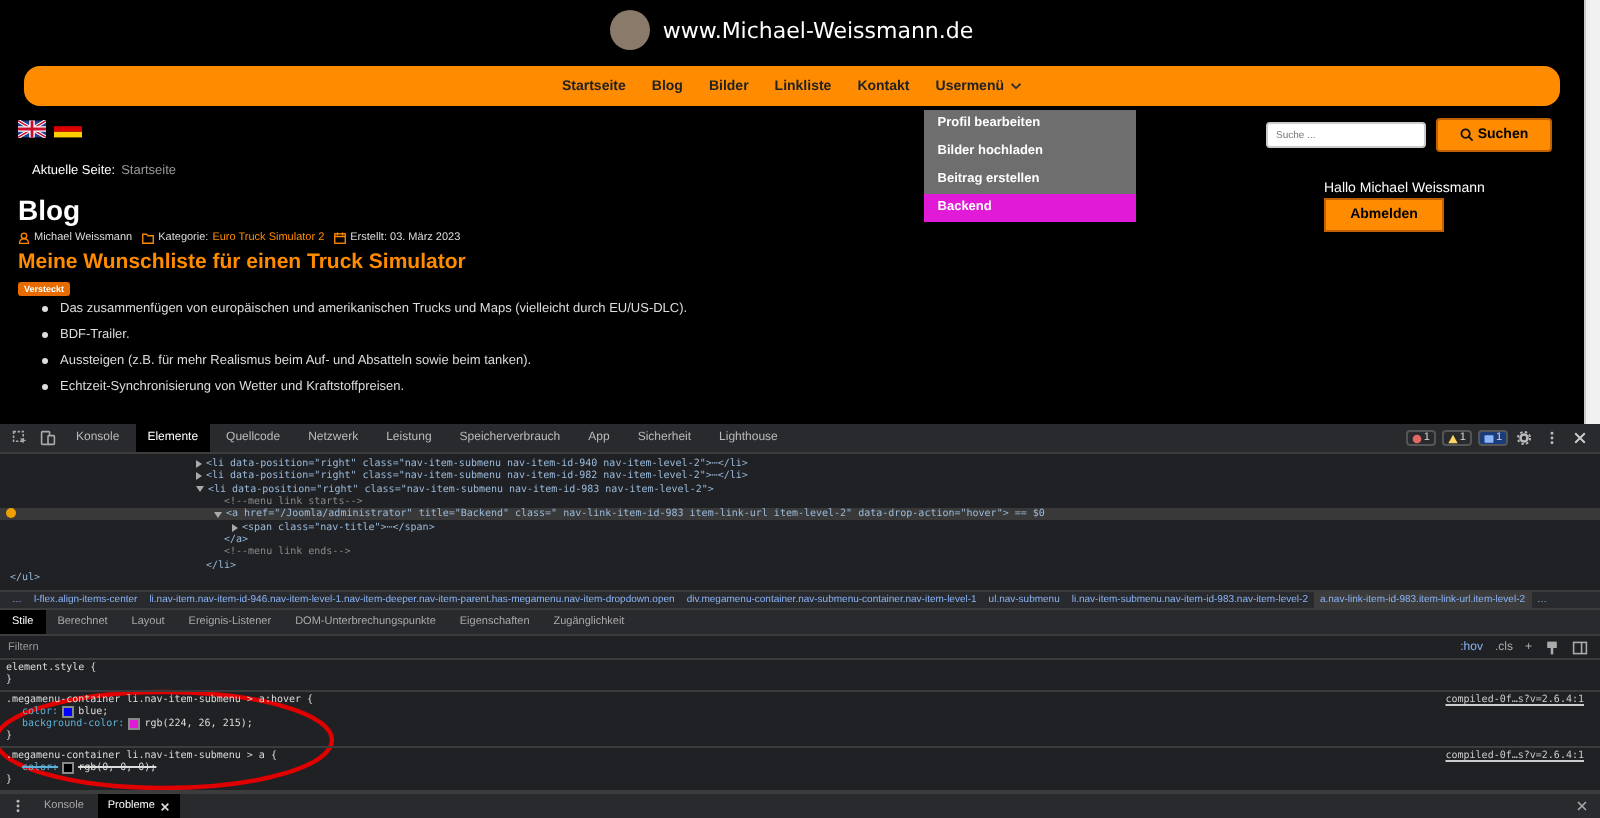  Describe the element at coordinates (1592, 212) in the screenshot. I see `scrollbar` at that location.